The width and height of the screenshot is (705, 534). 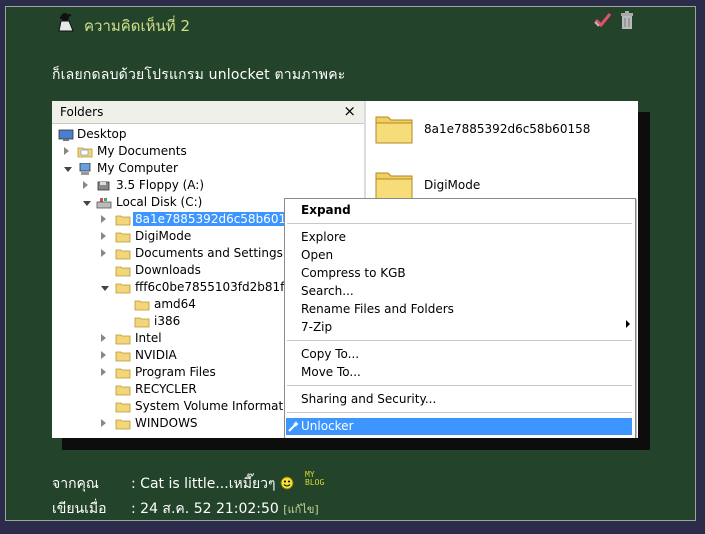 I want to click on written-date: : 24 ส.ค. 52 21:02:50 [แก้ไข], so click(x=225, y=509).